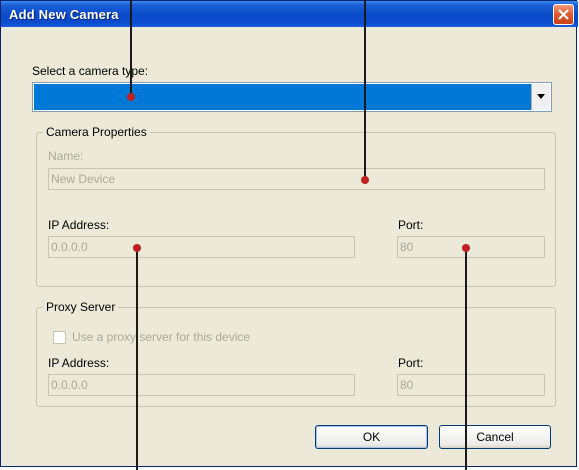 This screenshot has height=470, width=579. I want to click on chevron-down-icon, so click(541, 96).